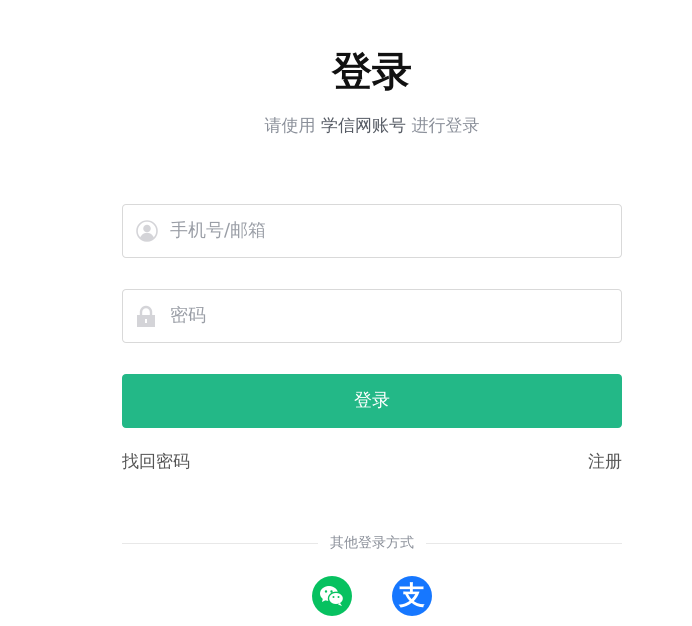 The height and width of the screenshot is (626, 692). I want to click on forgot-password-link: 找回密码, so click(156, 462).